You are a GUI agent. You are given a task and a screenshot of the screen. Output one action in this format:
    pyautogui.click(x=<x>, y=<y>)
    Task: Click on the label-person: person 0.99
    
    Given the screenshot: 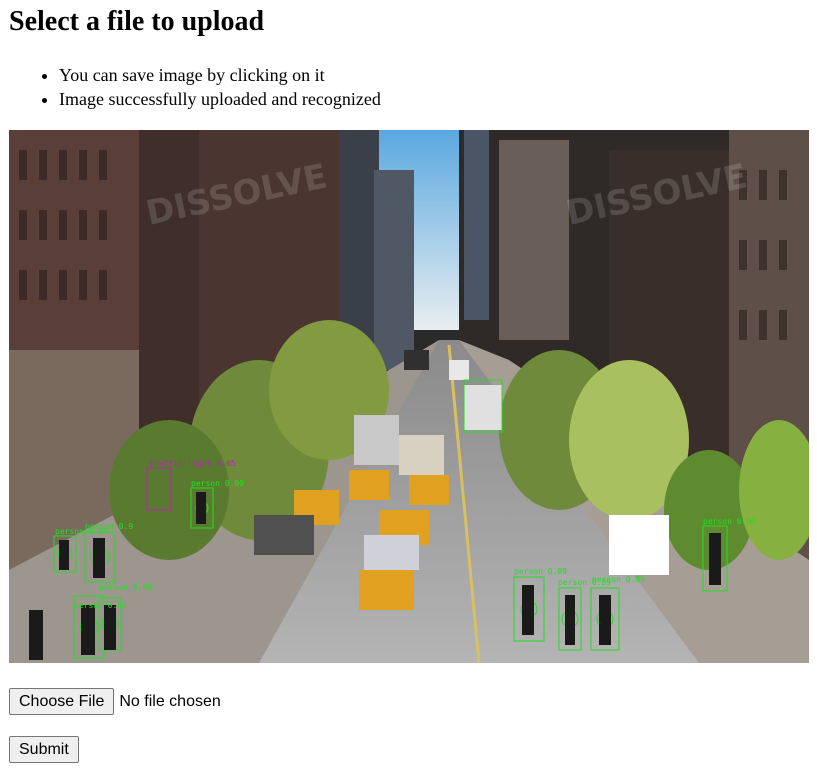 What is the action you would take?
    pyautogui.click(x=217, y=483)
    